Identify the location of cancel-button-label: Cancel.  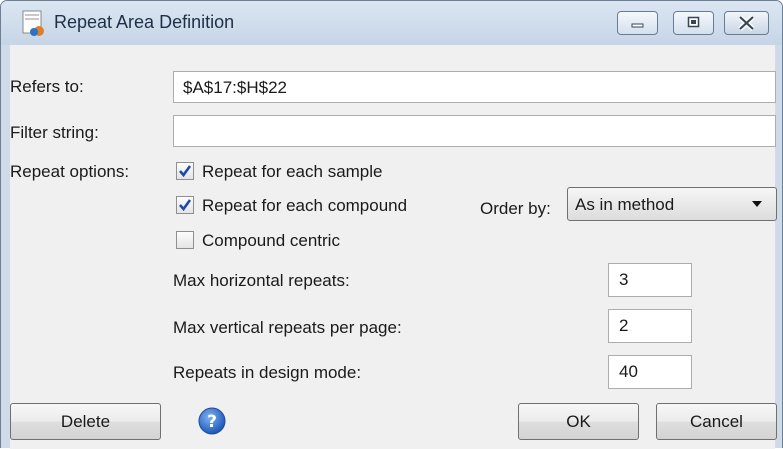
(716, 421).